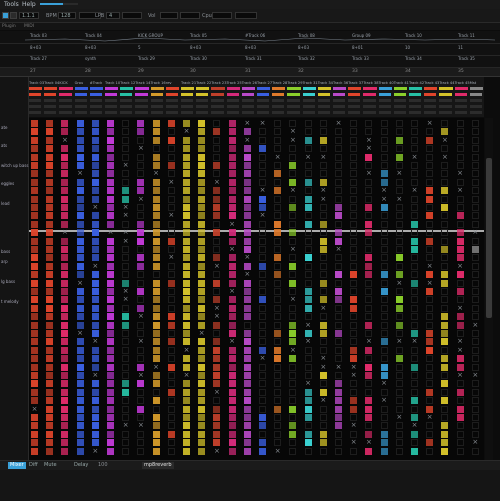 This screenshot has height=501, width=500. I want to click on track-header: Track 38, so click(371, 97).